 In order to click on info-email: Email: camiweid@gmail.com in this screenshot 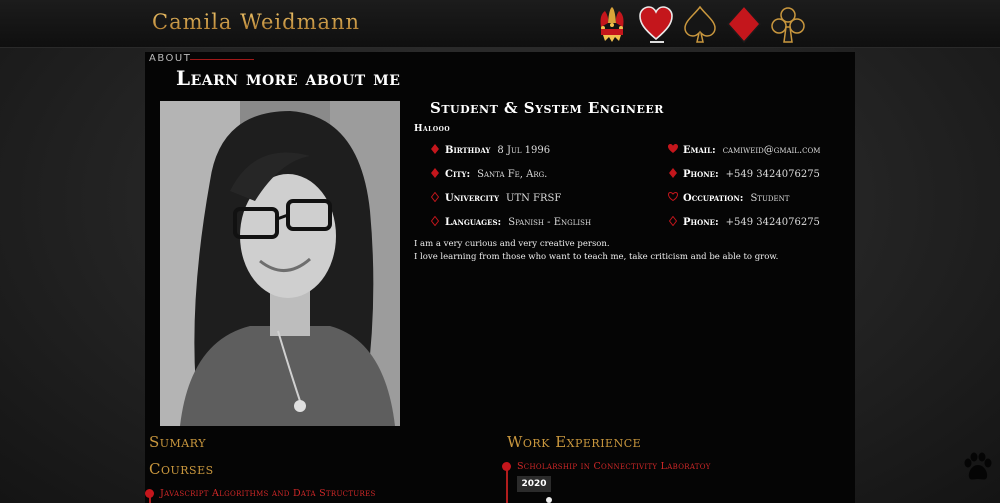, I will do `click(743, 150)`.